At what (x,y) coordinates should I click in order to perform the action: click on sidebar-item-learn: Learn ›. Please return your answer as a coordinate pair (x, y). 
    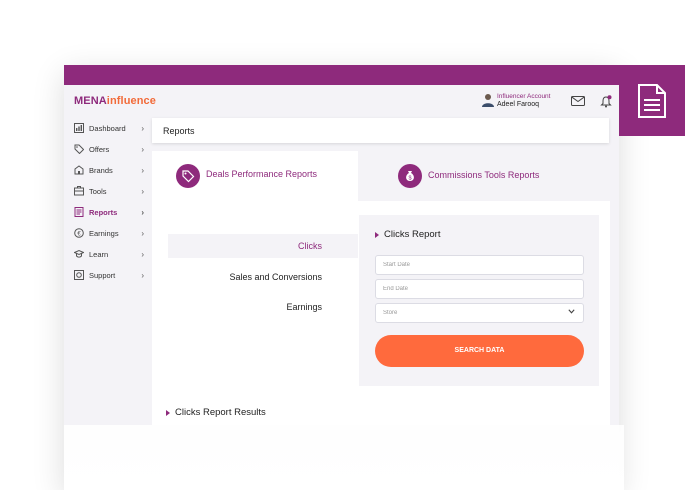
    Looking at the image, I should click on (109, 254).